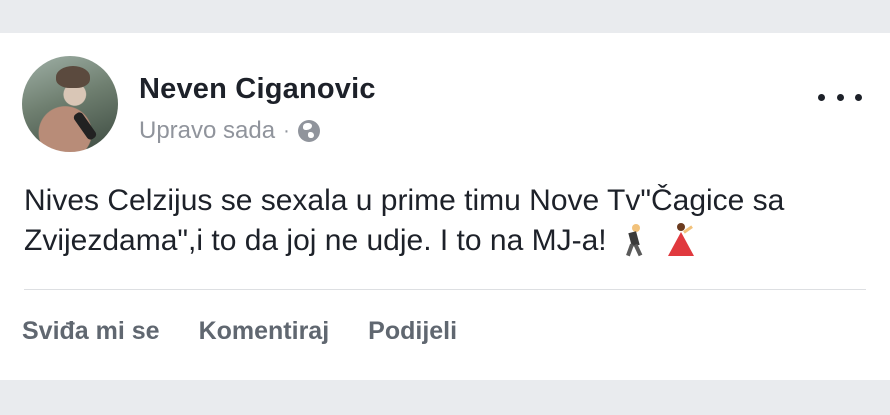  I want to click on author-avatar, so click(70, 104).